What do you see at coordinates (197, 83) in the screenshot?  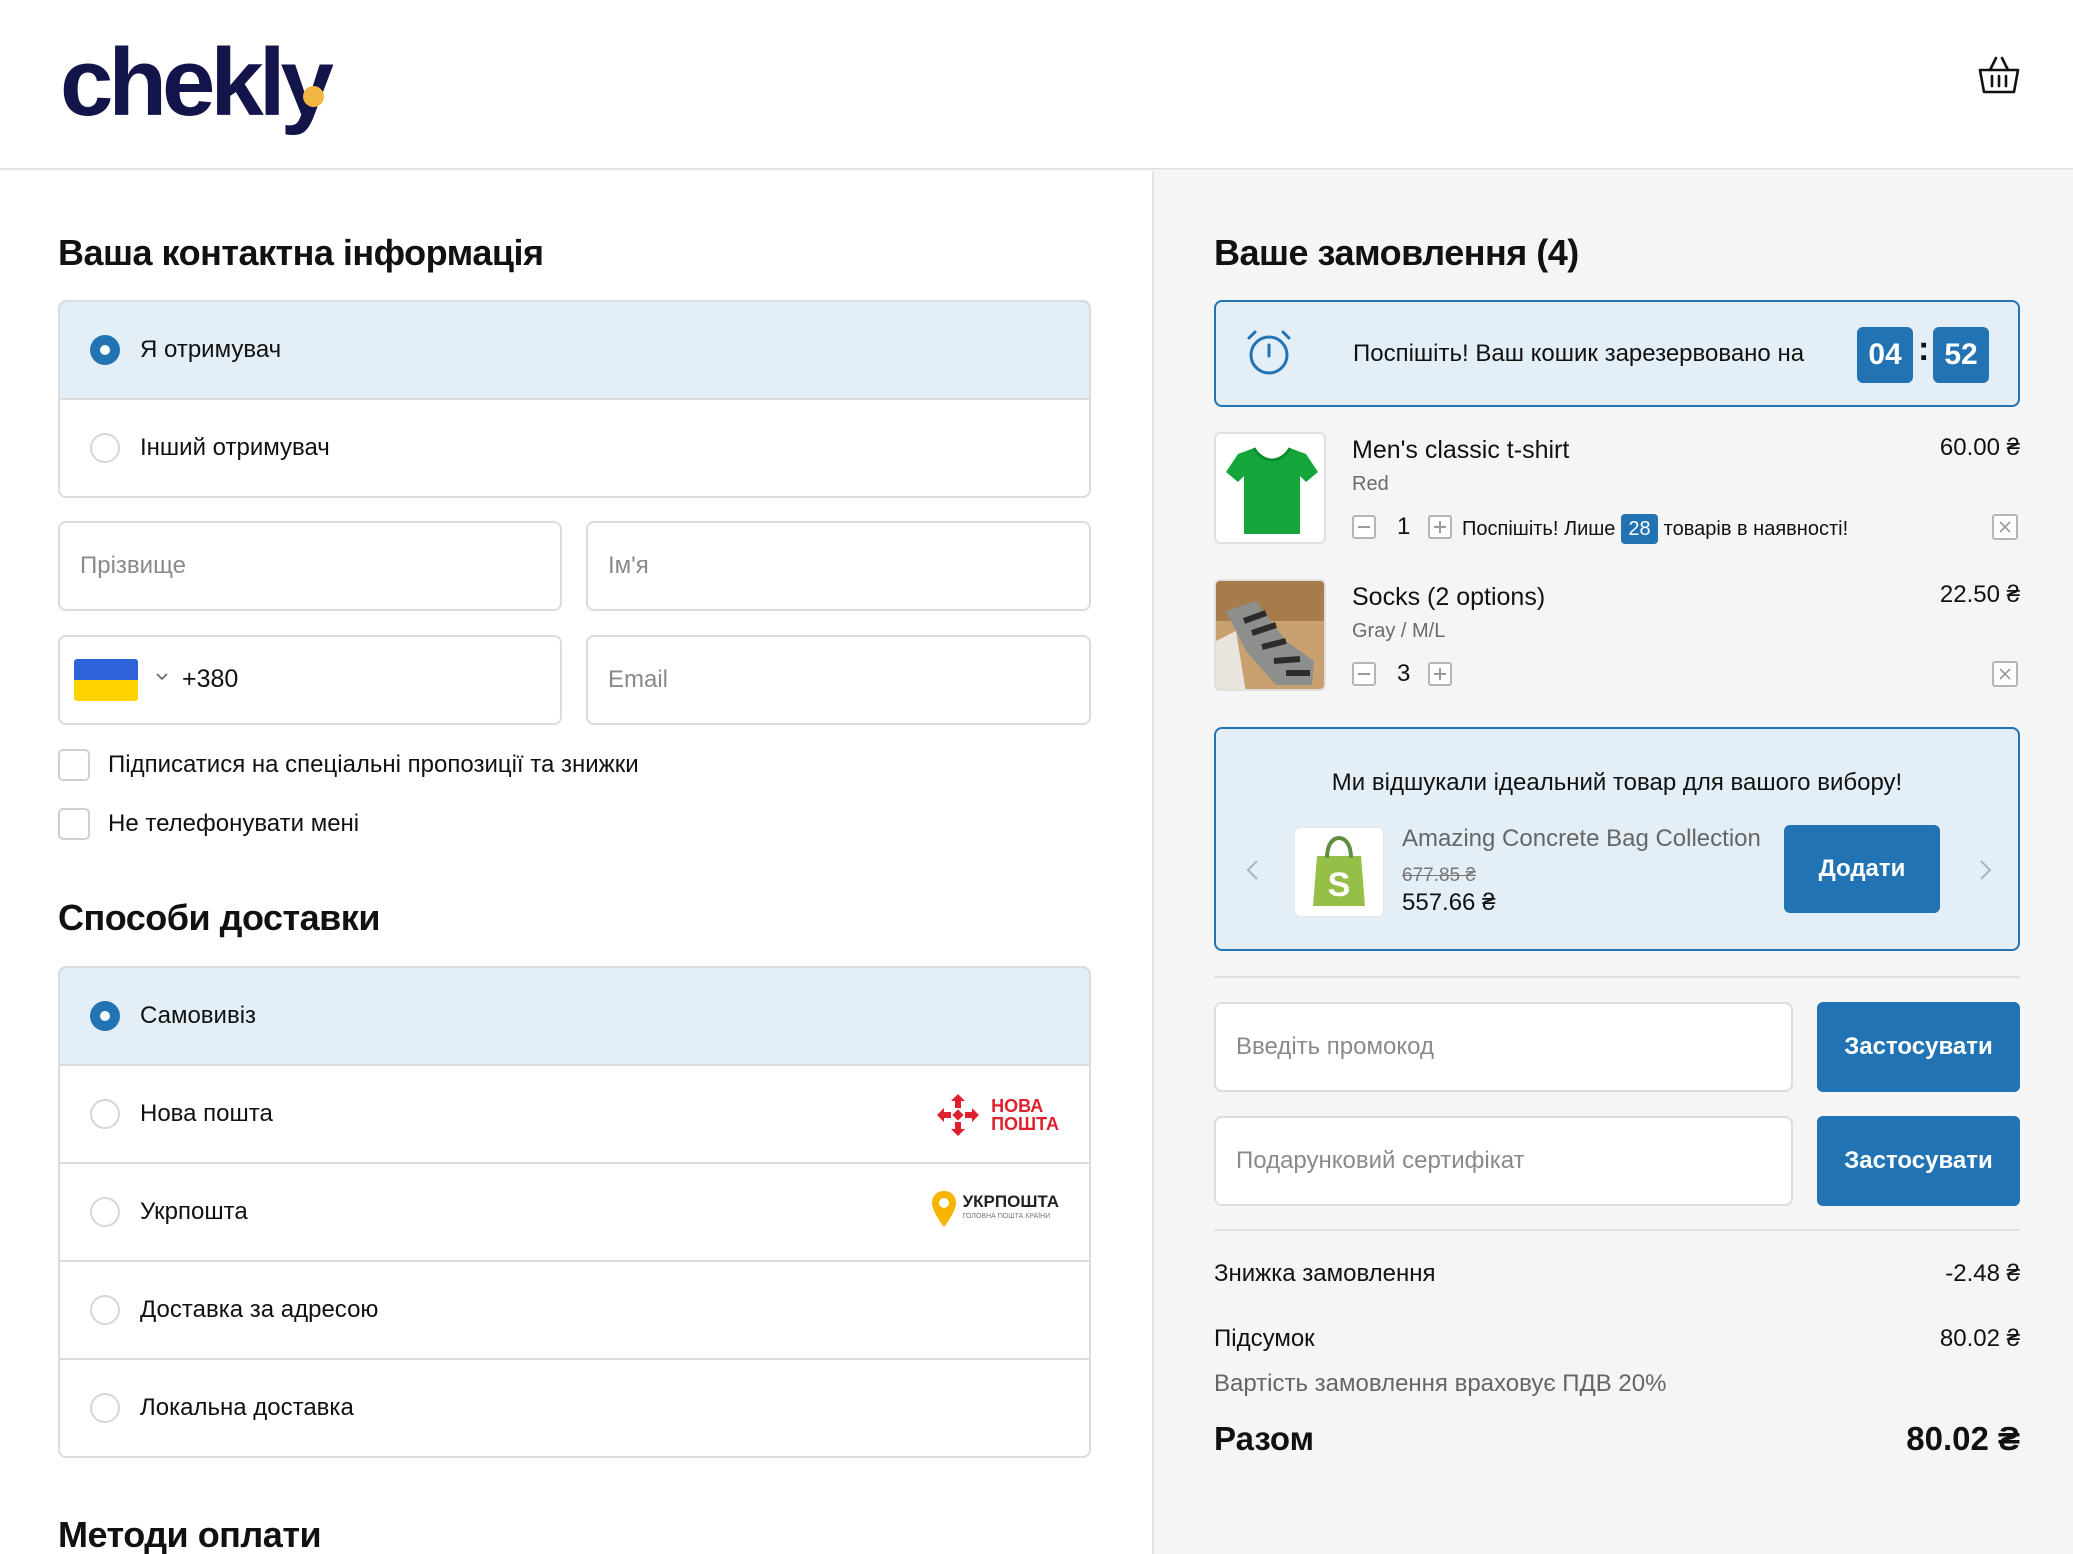 I see `logo: chekly` at bounding box center [197, 83].